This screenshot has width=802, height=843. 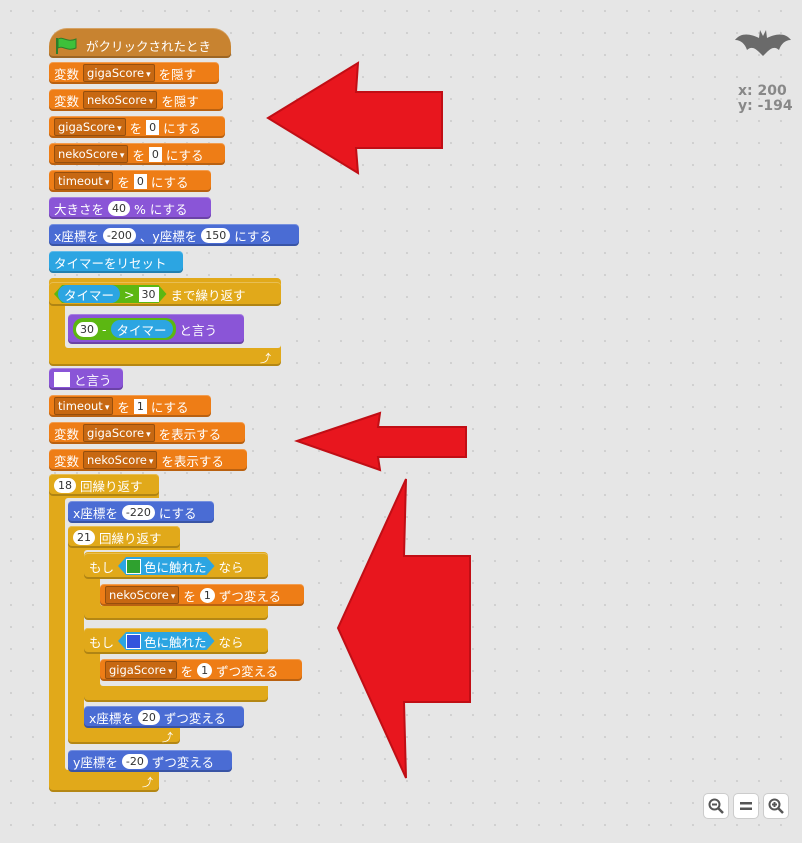 I want to click on y-input: -20, so click(x=134, y=761).